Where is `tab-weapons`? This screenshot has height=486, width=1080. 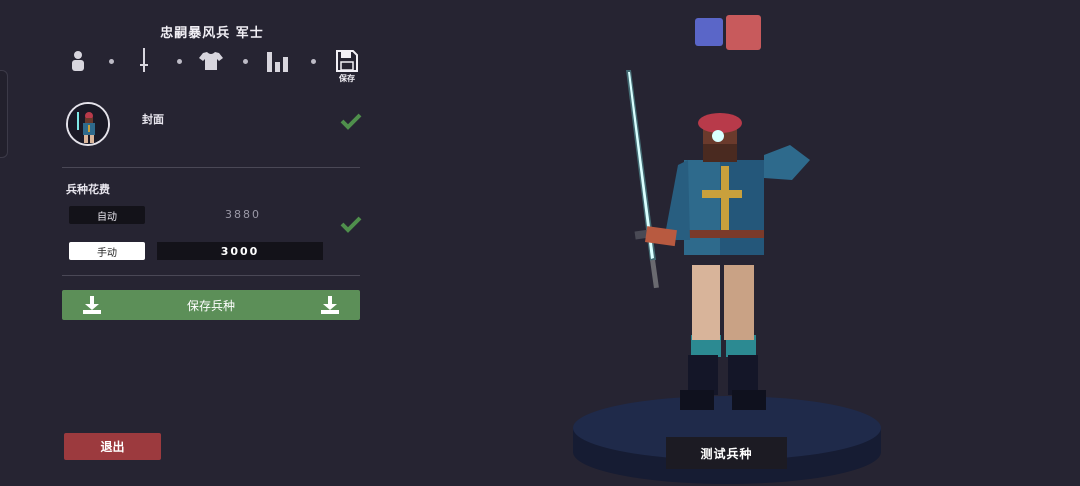 tab-weapons is located at coordinates (144, 61).